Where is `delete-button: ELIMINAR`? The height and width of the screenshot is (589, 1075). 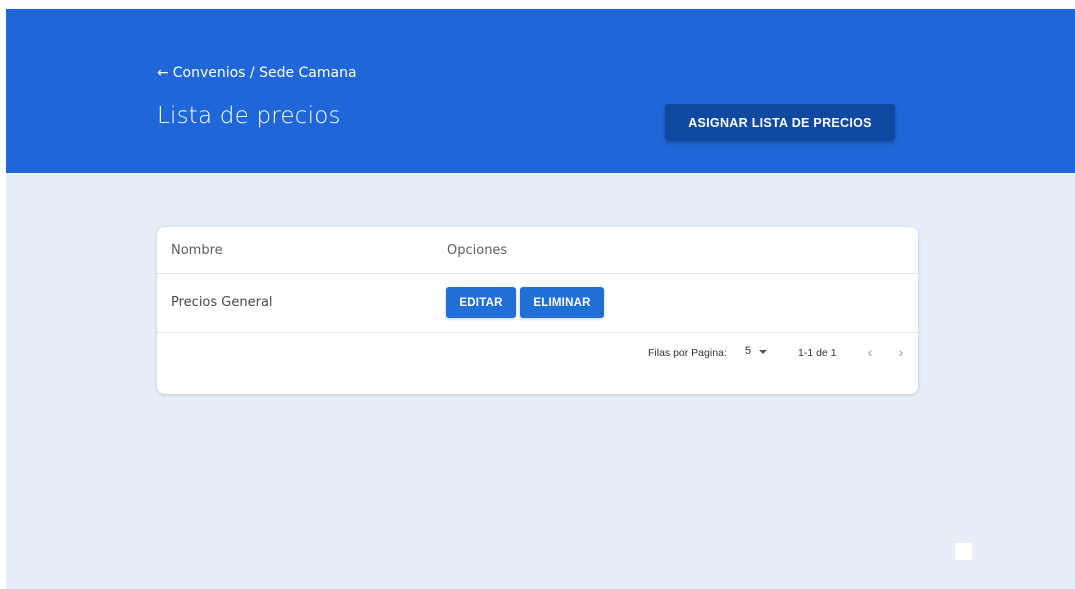
delete-button: ELIMINAR is located at coordinates (562, 302).